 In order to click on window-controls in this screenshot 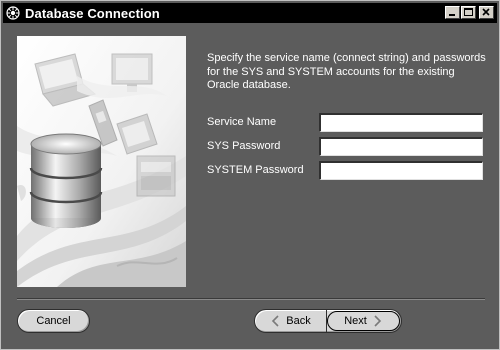, I will do `click(469, 12)`.